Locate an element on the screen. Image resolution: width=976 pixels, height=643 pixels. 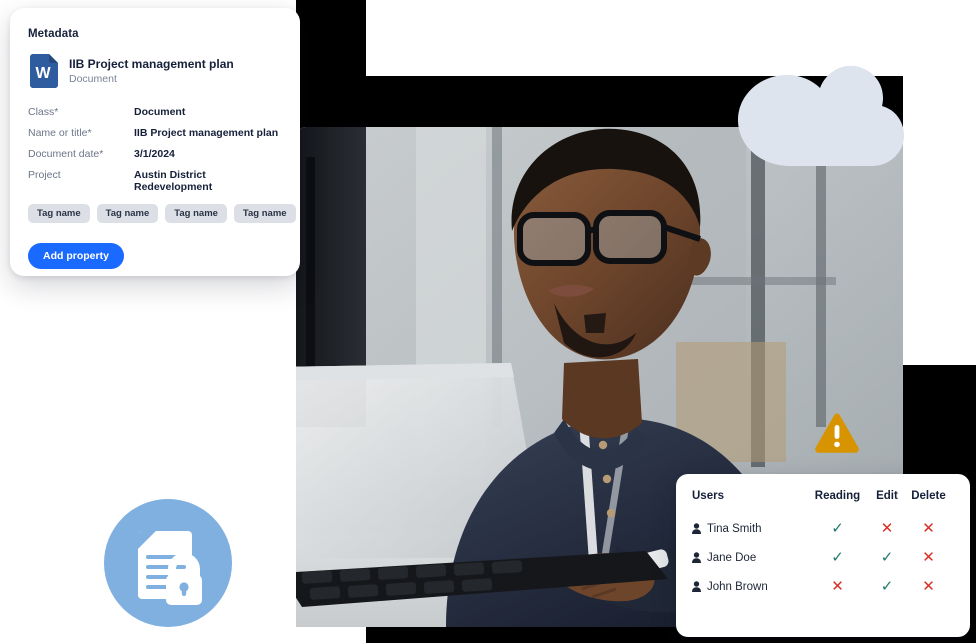
property-label: Class* is located at coordinates (43, 112).